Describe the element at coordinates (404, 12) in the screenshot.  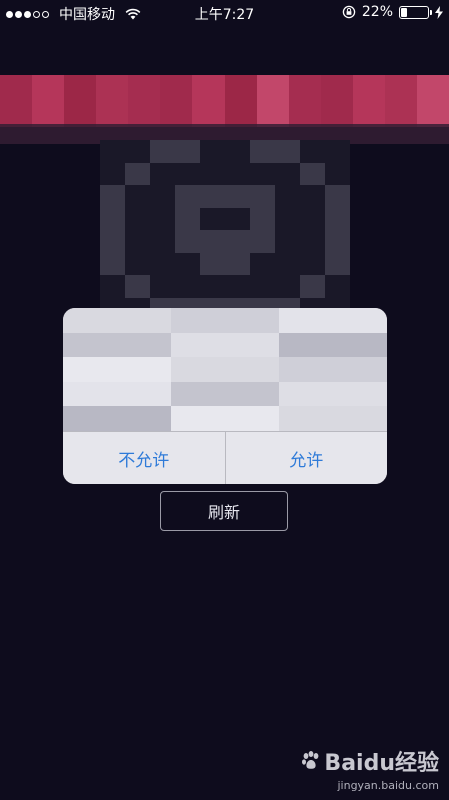
I see `battery-fill` at that location.